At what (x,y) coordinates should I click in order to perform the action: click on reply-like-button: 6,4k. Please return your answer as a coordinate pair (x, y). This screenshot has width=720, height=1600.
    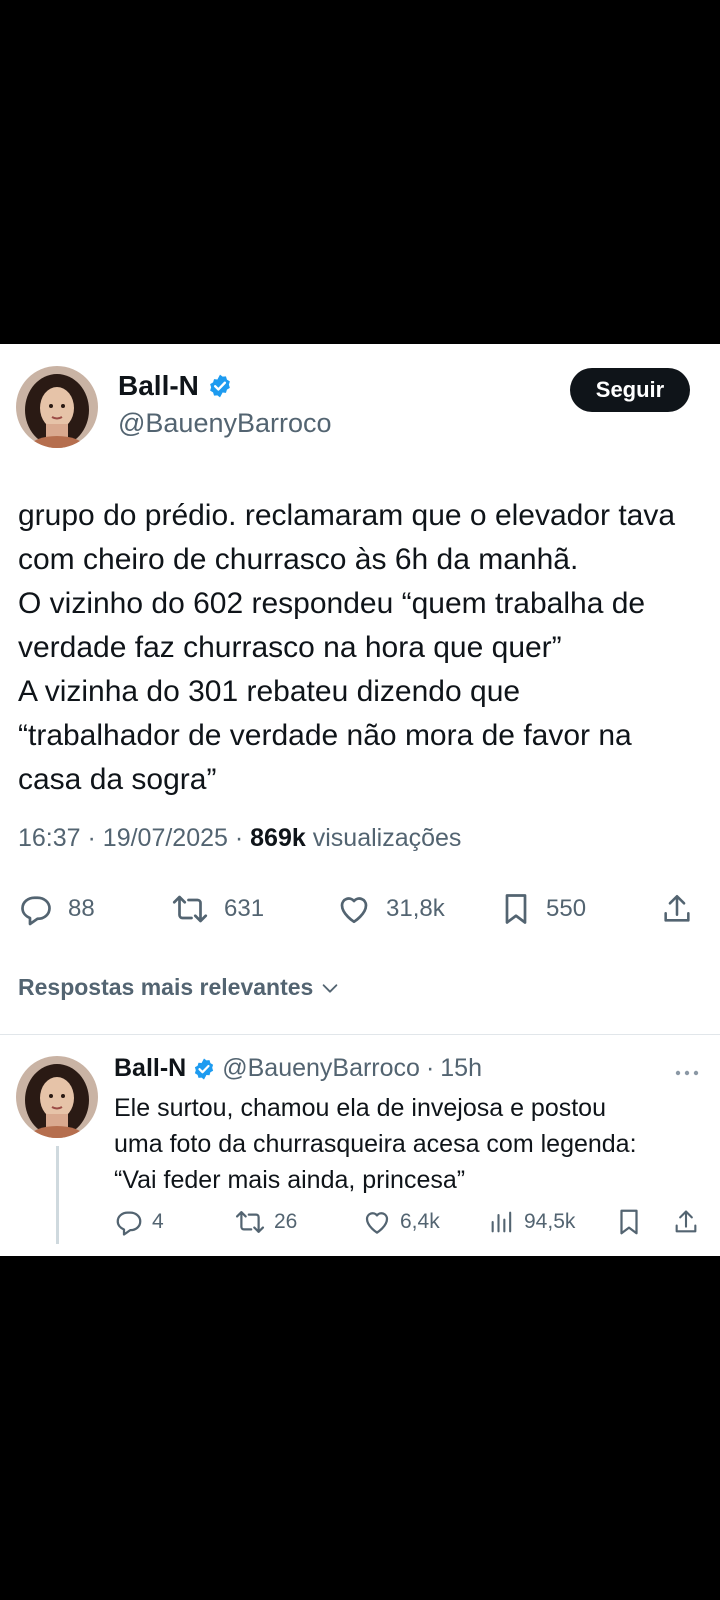
    Looking at the image, I should click on (401, 1222).